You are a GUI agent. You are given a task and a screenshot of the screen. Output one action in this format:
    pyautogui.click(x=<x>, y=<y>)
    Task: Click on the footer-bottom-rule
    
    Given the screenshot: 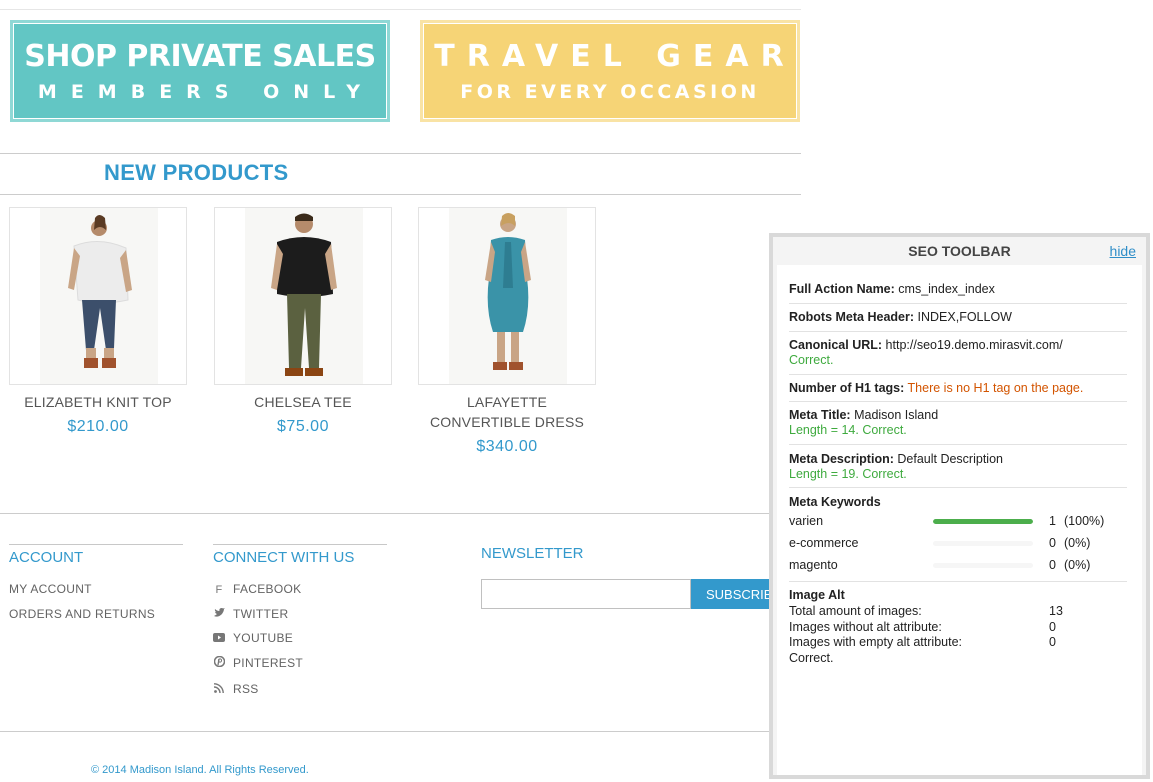 What is the action you would take?
    pyautogui.click(x=400, y=731)
    